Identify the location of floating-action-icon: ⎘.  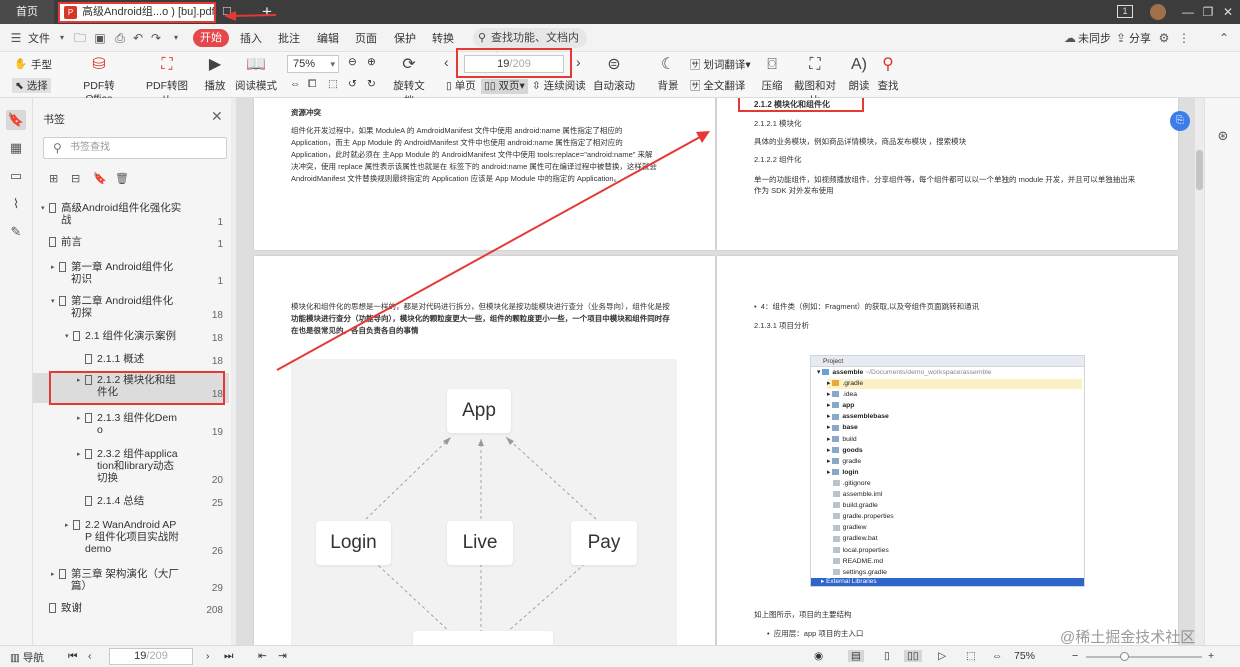
(1180, 121).